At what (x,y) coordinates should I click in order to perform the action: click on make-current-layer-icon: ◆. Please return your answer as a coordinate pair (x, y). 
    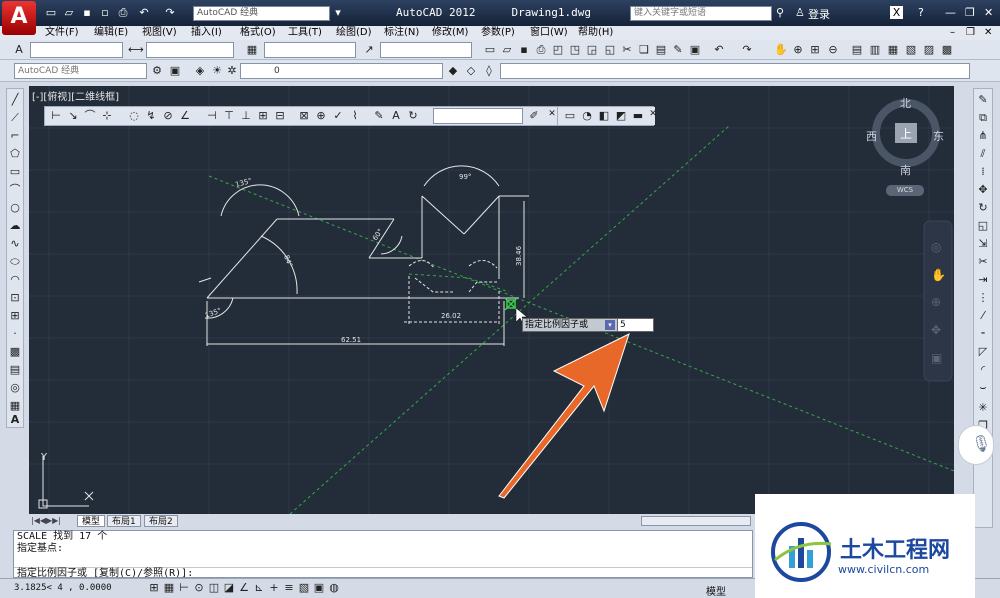
    Looking at the image, I should click on (453, 71).